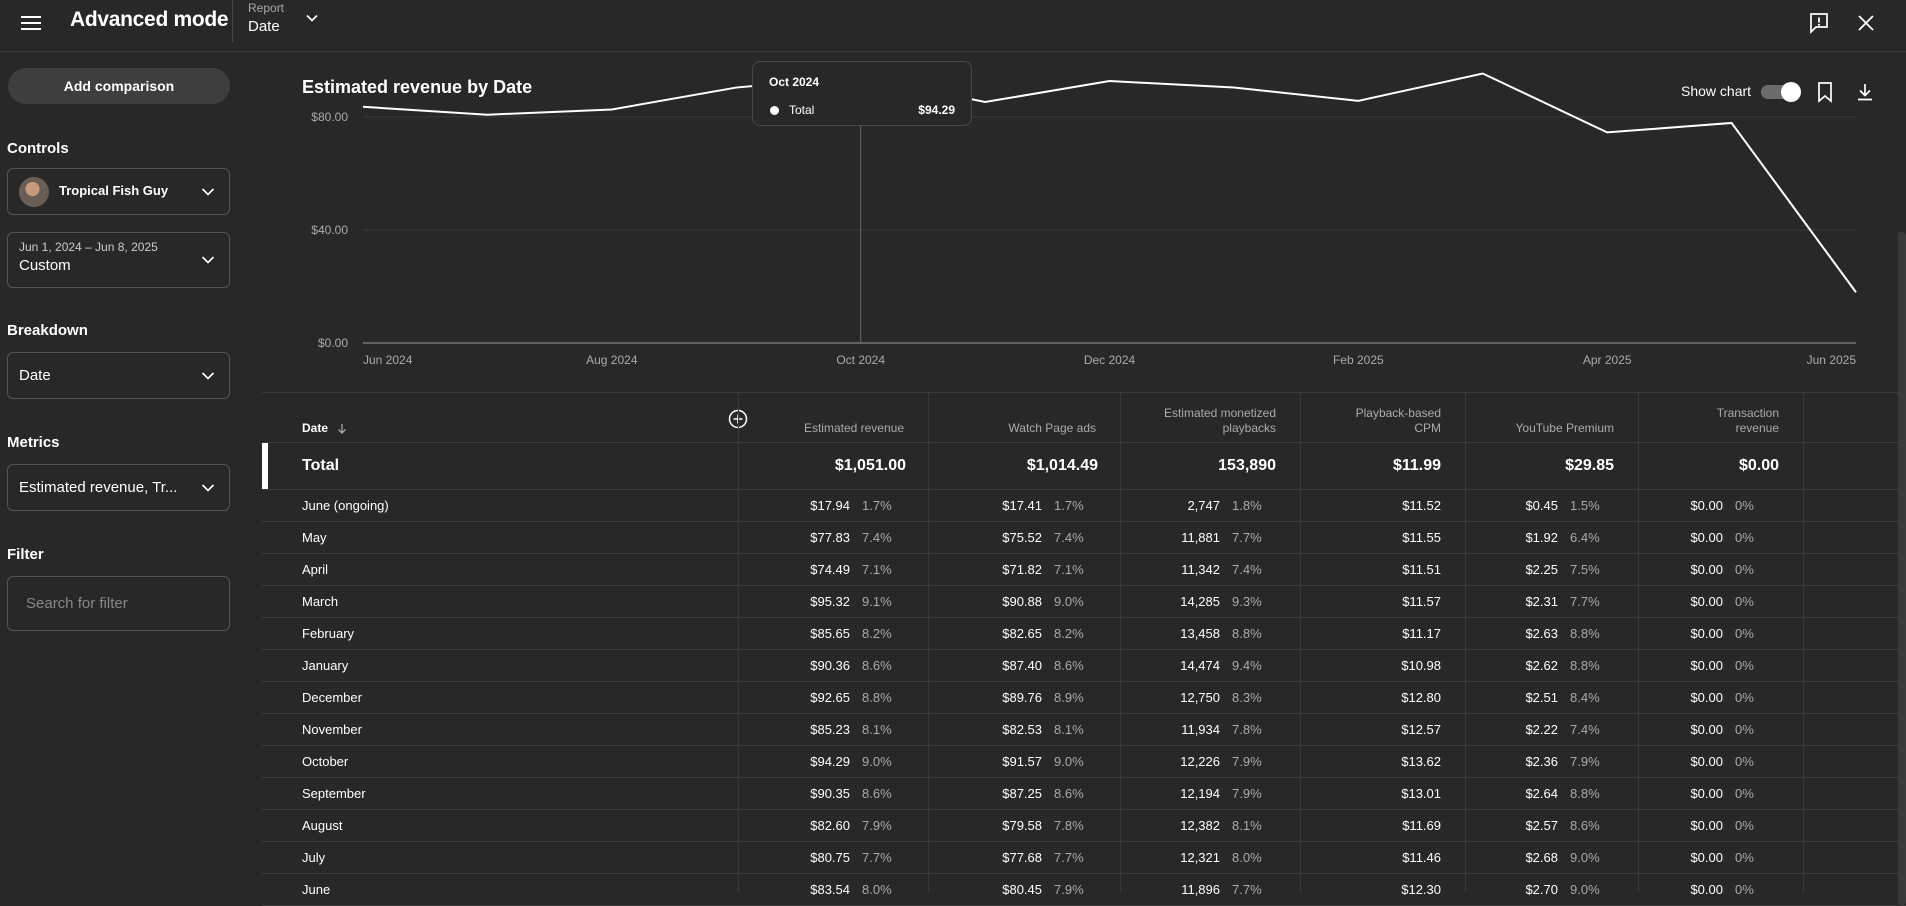  Describe the element at coordinates (325, 665) in the screenshot. I see `row-date-label: January` at that location.